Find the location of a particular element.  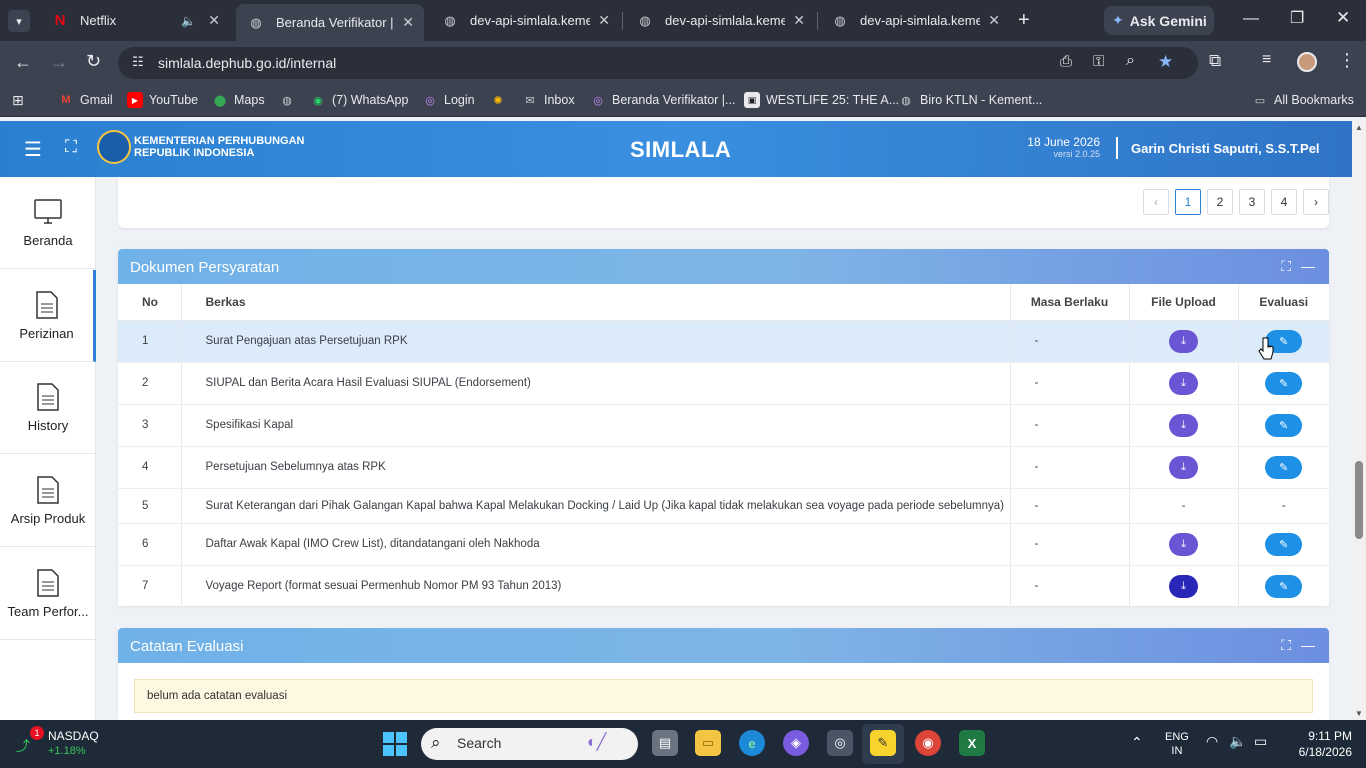

password-key-icon: ⚿ is located at coordinates (1098, 61).